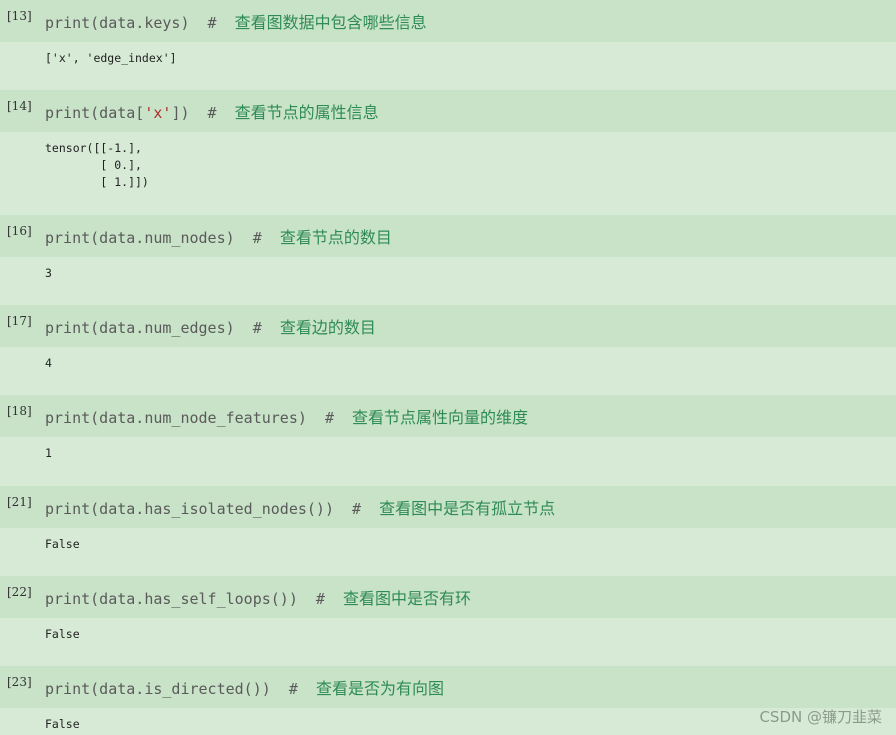 The height and width of the screenshot is (735, 896). Describe the element at coordinates (180, 689) in the screenshot. I see `code-text: print(data.is_directed()) #` at that location.